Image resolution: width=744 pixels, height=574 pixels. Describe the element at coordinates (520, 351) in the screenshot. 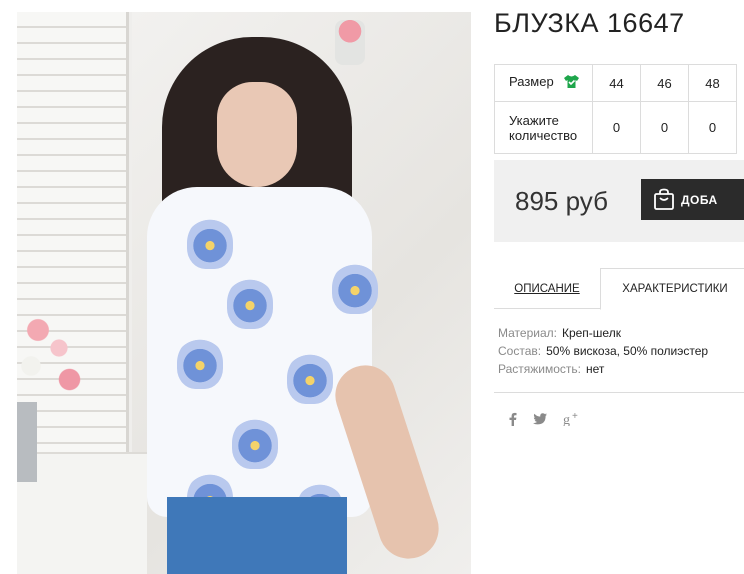

I see `spec-key: Состав:` at that location.